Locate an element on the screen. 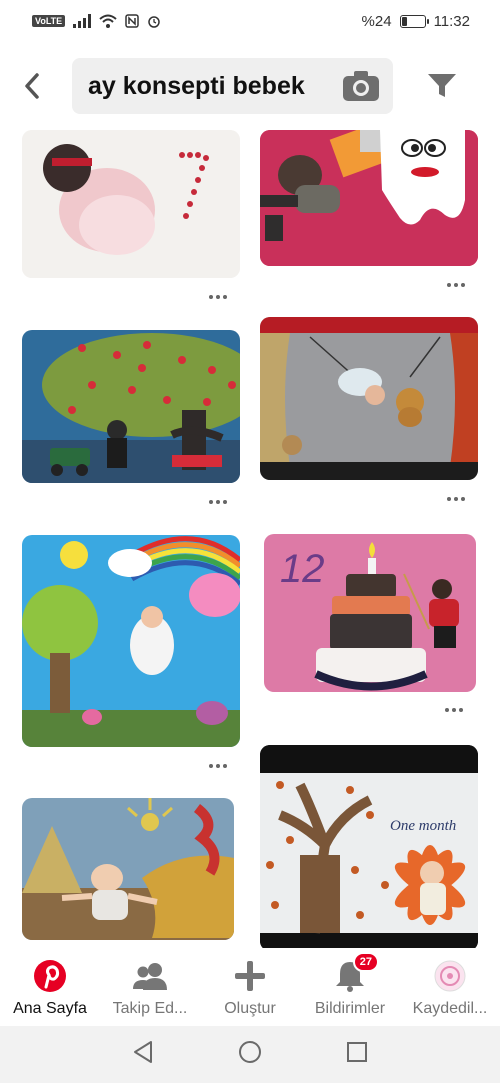 Image resolution: width=500 pixels, height=1083 pixels. back-button is located at coordinates (32, 86).